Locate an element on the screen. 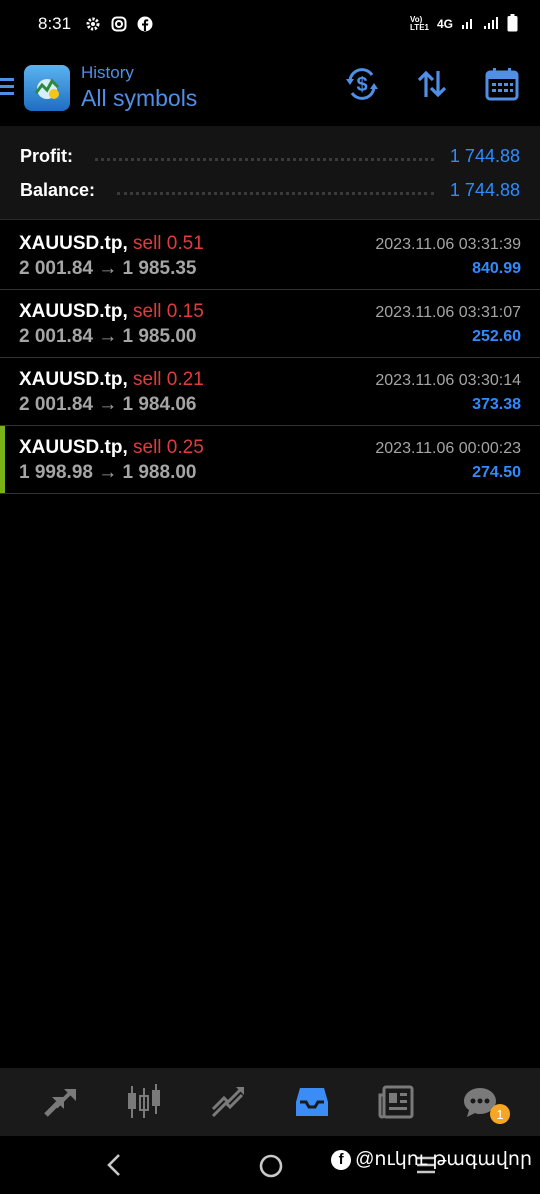  network-type: 4G is located at coordinates (444, 24).